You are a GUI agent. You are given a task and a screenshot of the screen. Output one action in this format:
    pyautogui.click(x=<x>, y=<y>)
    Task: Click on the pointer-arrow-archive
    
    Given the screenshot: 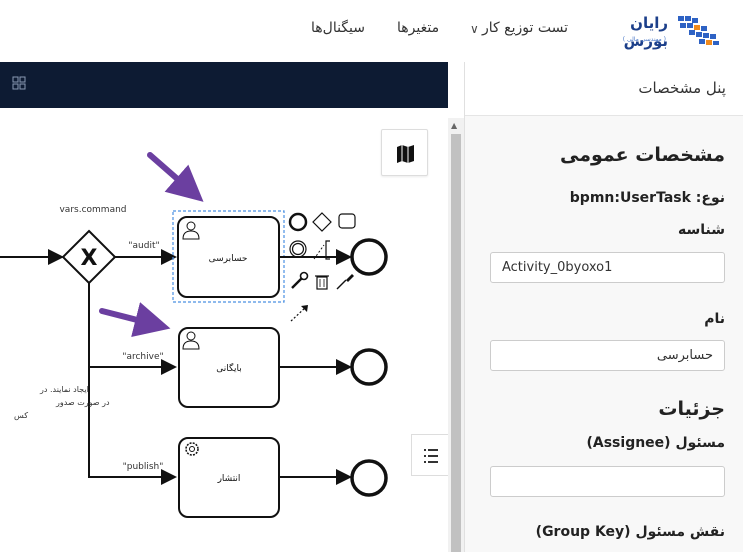 What is the action you would take?
    pyautogui.click(x=135, y=319)
    